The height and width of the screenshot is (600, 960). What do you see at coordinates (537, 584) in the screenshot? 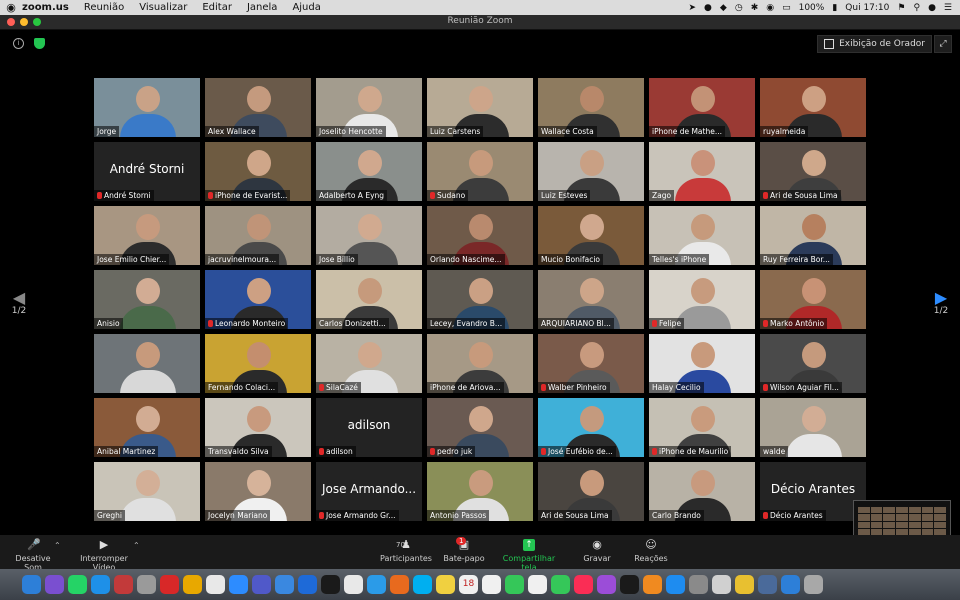
I see `photos-icon` at bounding box center [537, 584].